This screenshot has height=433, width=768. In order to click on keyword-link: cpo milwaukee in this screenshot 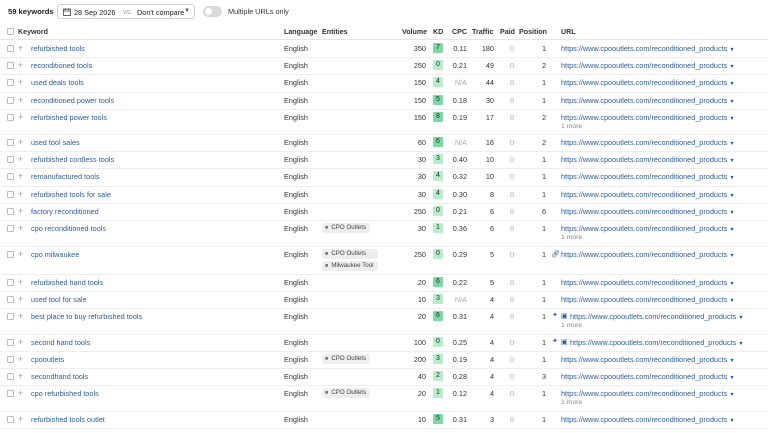, I will do `click(55, 254)`.